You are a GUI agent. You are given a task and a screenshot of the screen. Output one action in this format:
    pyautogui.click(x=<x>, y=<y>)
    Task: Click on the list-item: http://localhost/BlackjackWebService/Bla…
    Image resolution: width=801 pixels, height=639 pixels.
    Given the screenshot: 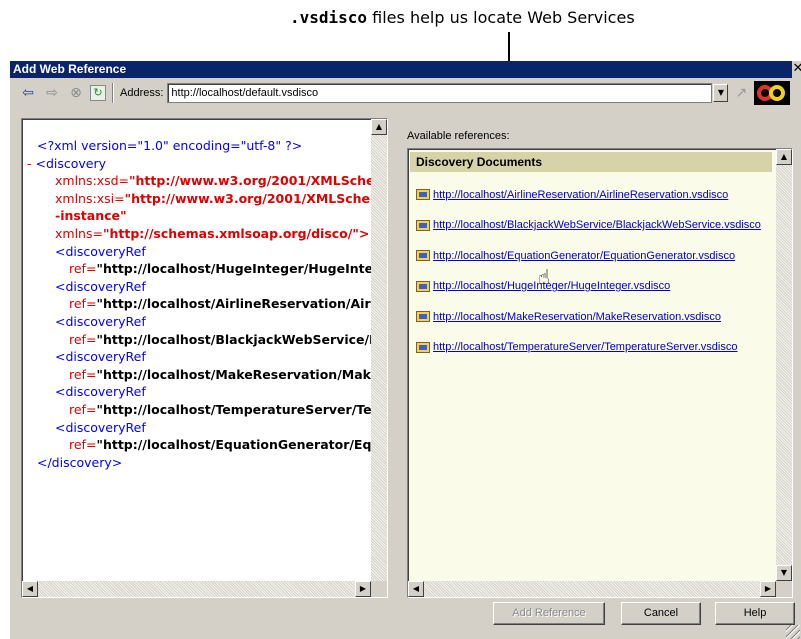 What is the action you would take?
    pyautogui.click(x=594, y=225)
    